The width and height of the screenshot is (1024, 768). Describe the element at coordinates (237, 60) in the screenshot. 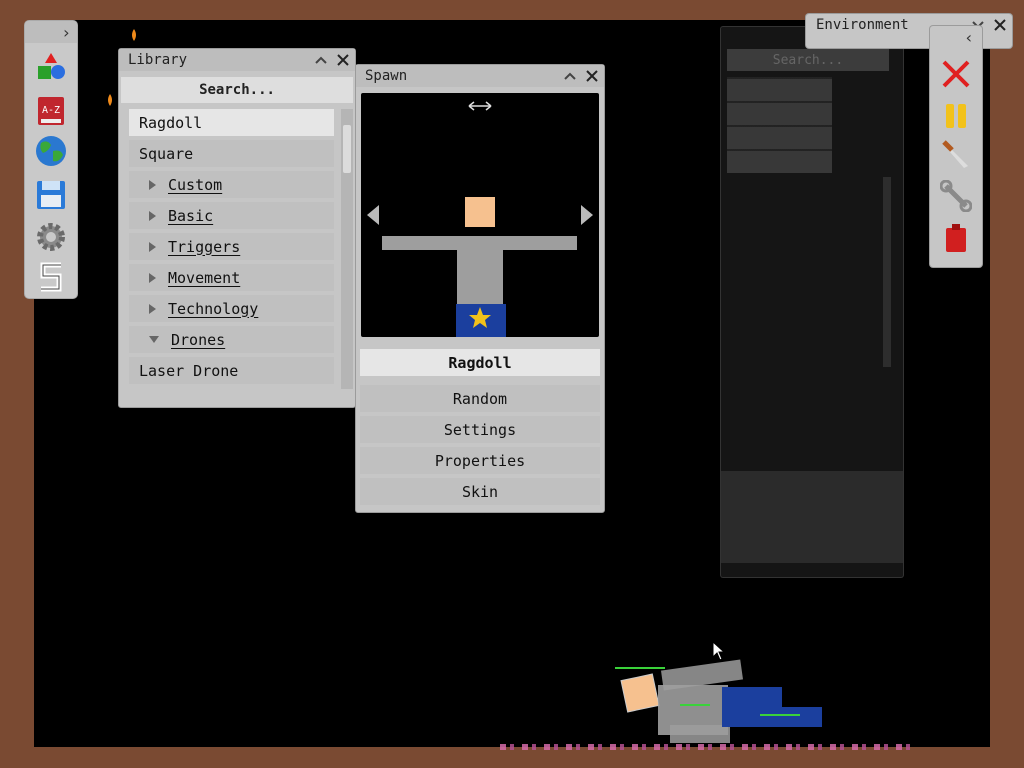

I see `library-header: Library` at that location.